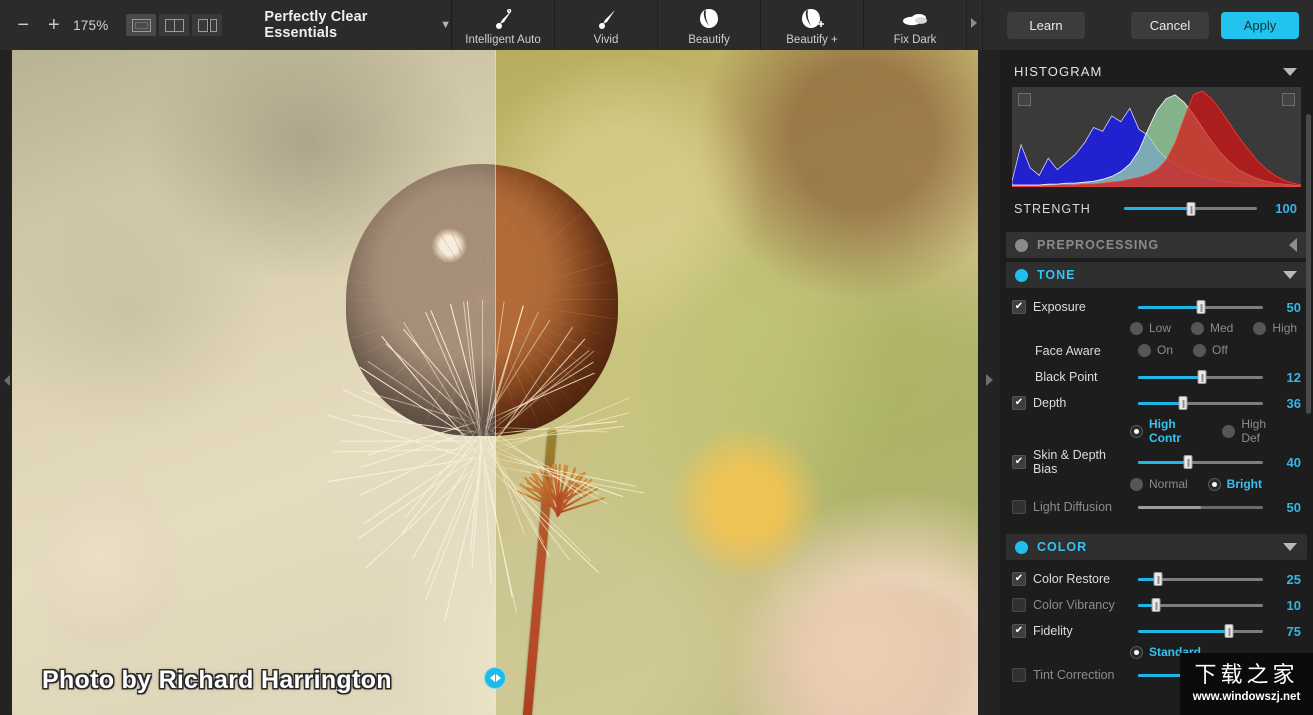  Describe the element at coordinates (1019, 462) in the screenshot. I see `skin-depth-bias-checkbox` at that location.